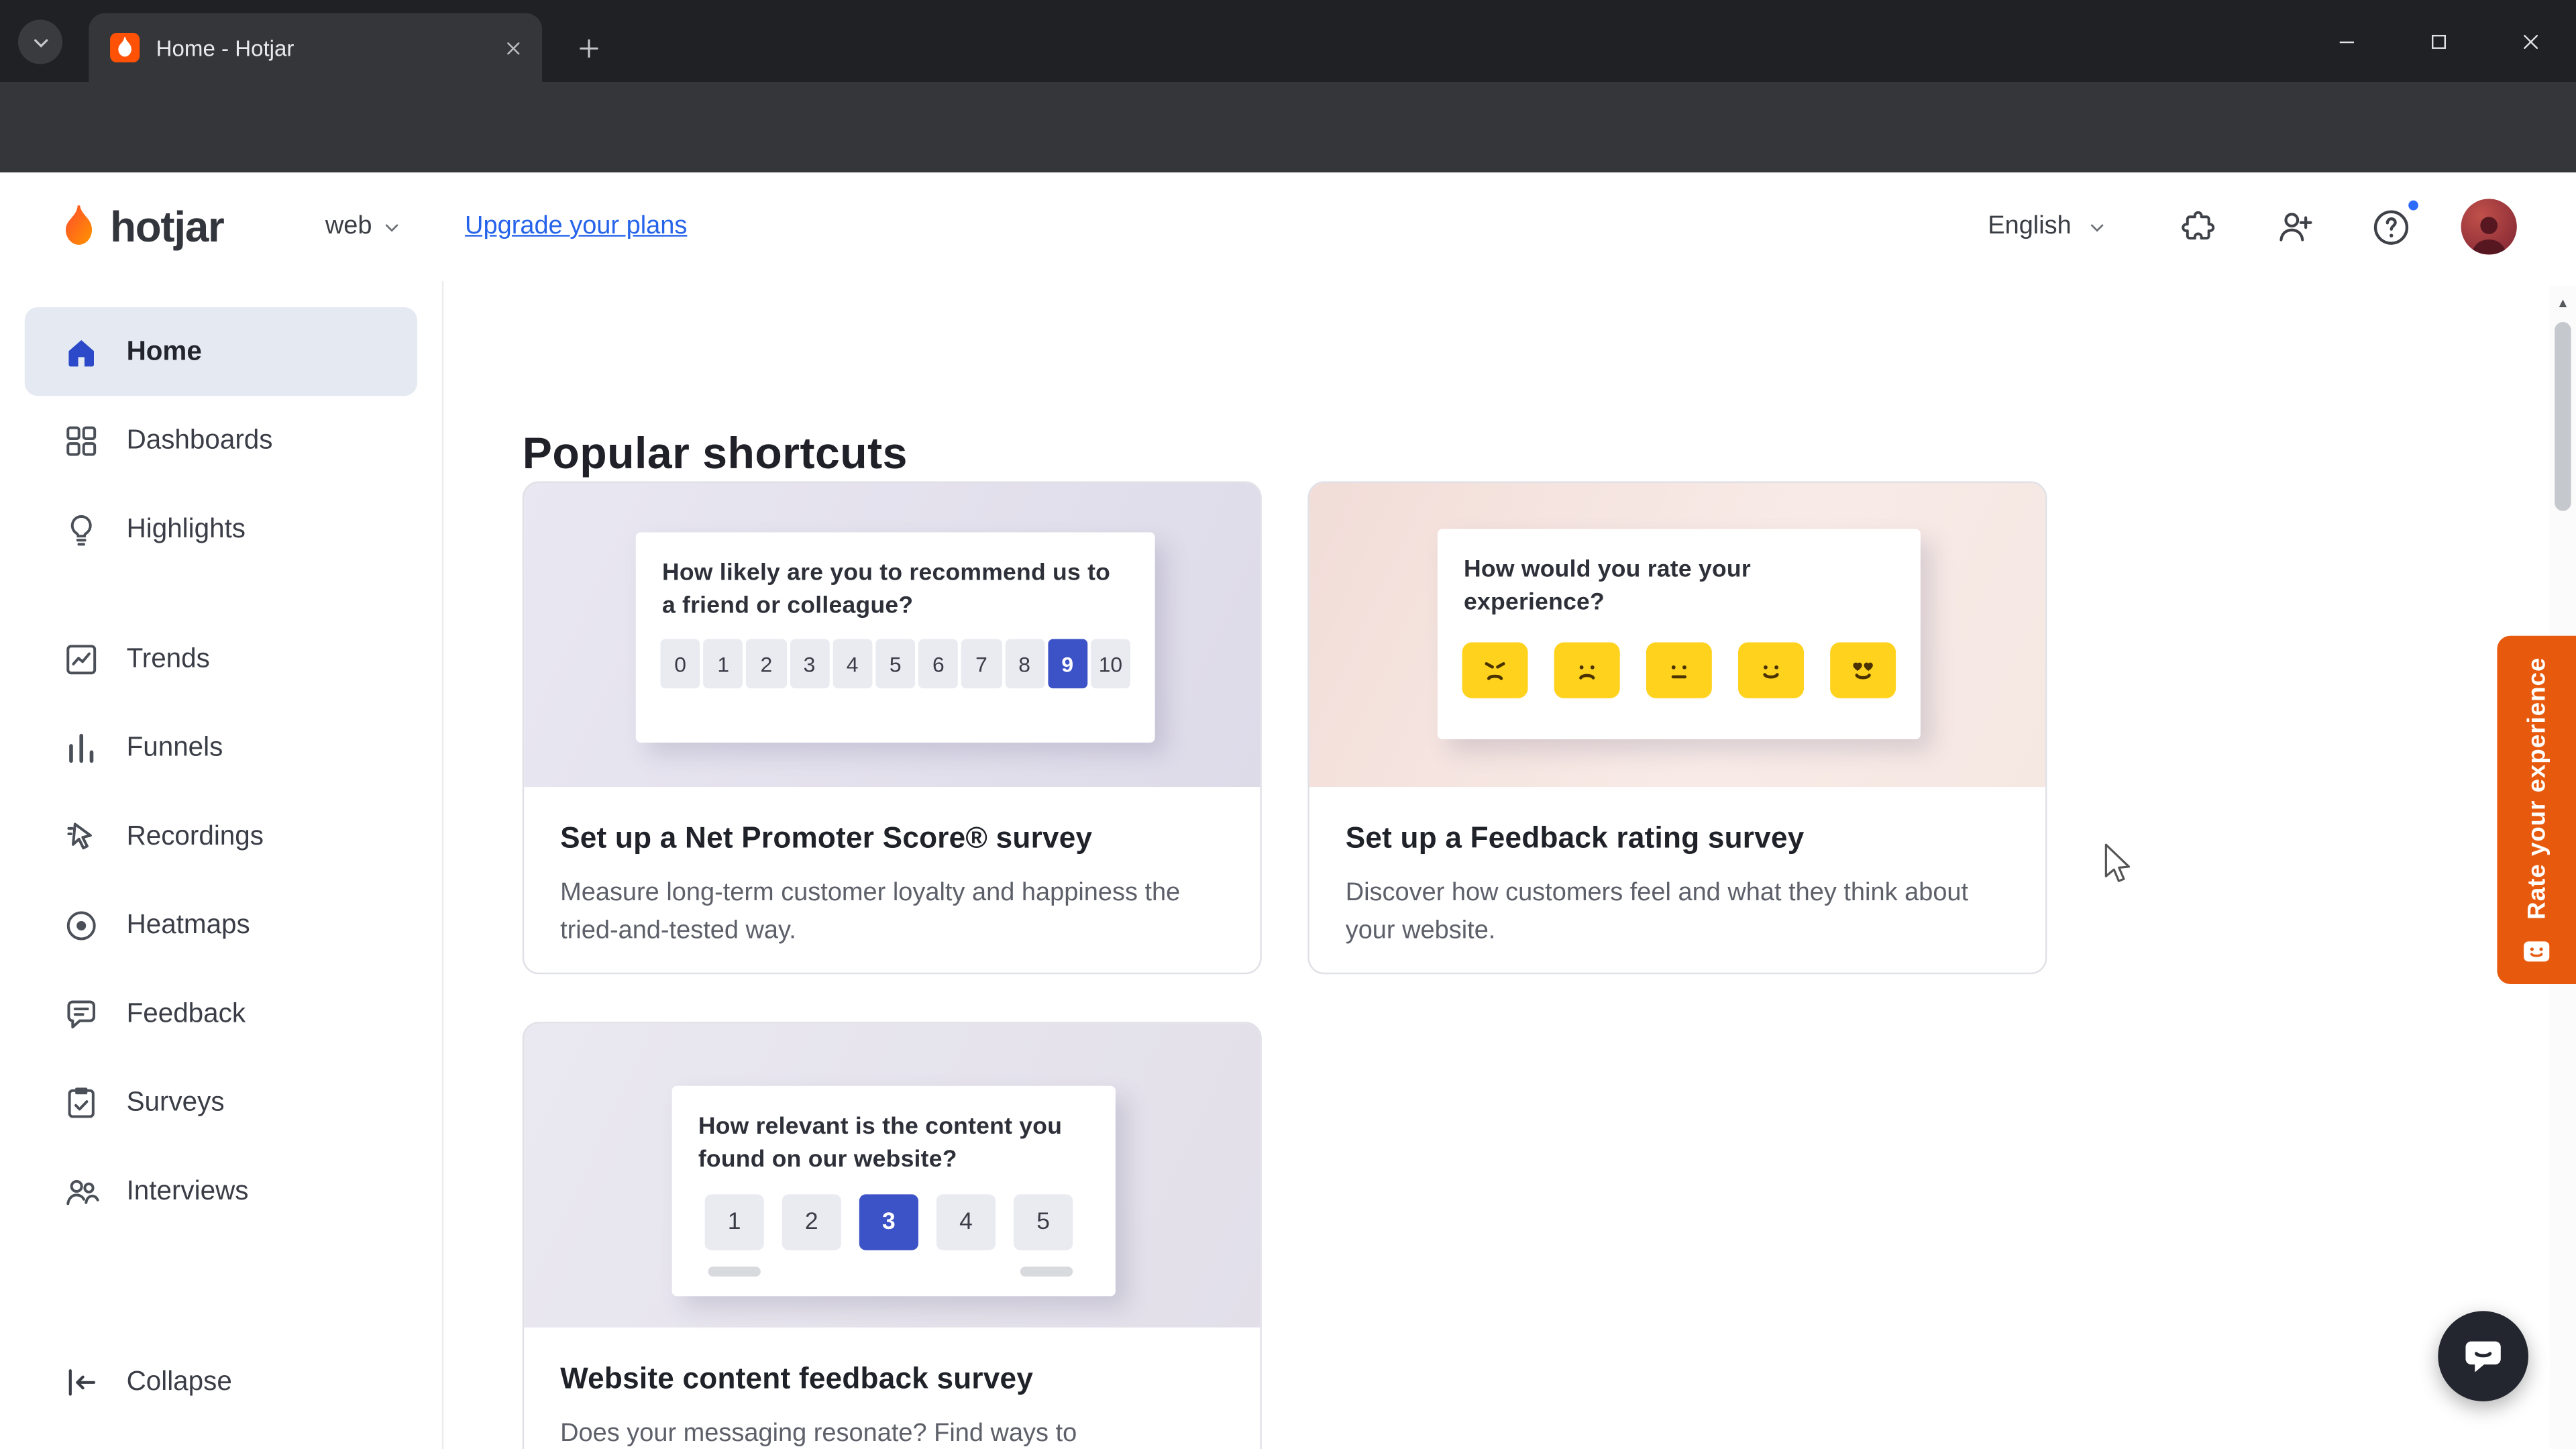 Image resolution: width=2576 pixels, height=1449 pixels. I want to click on browser-tab: Home - Hotjar, so click(316, 48).